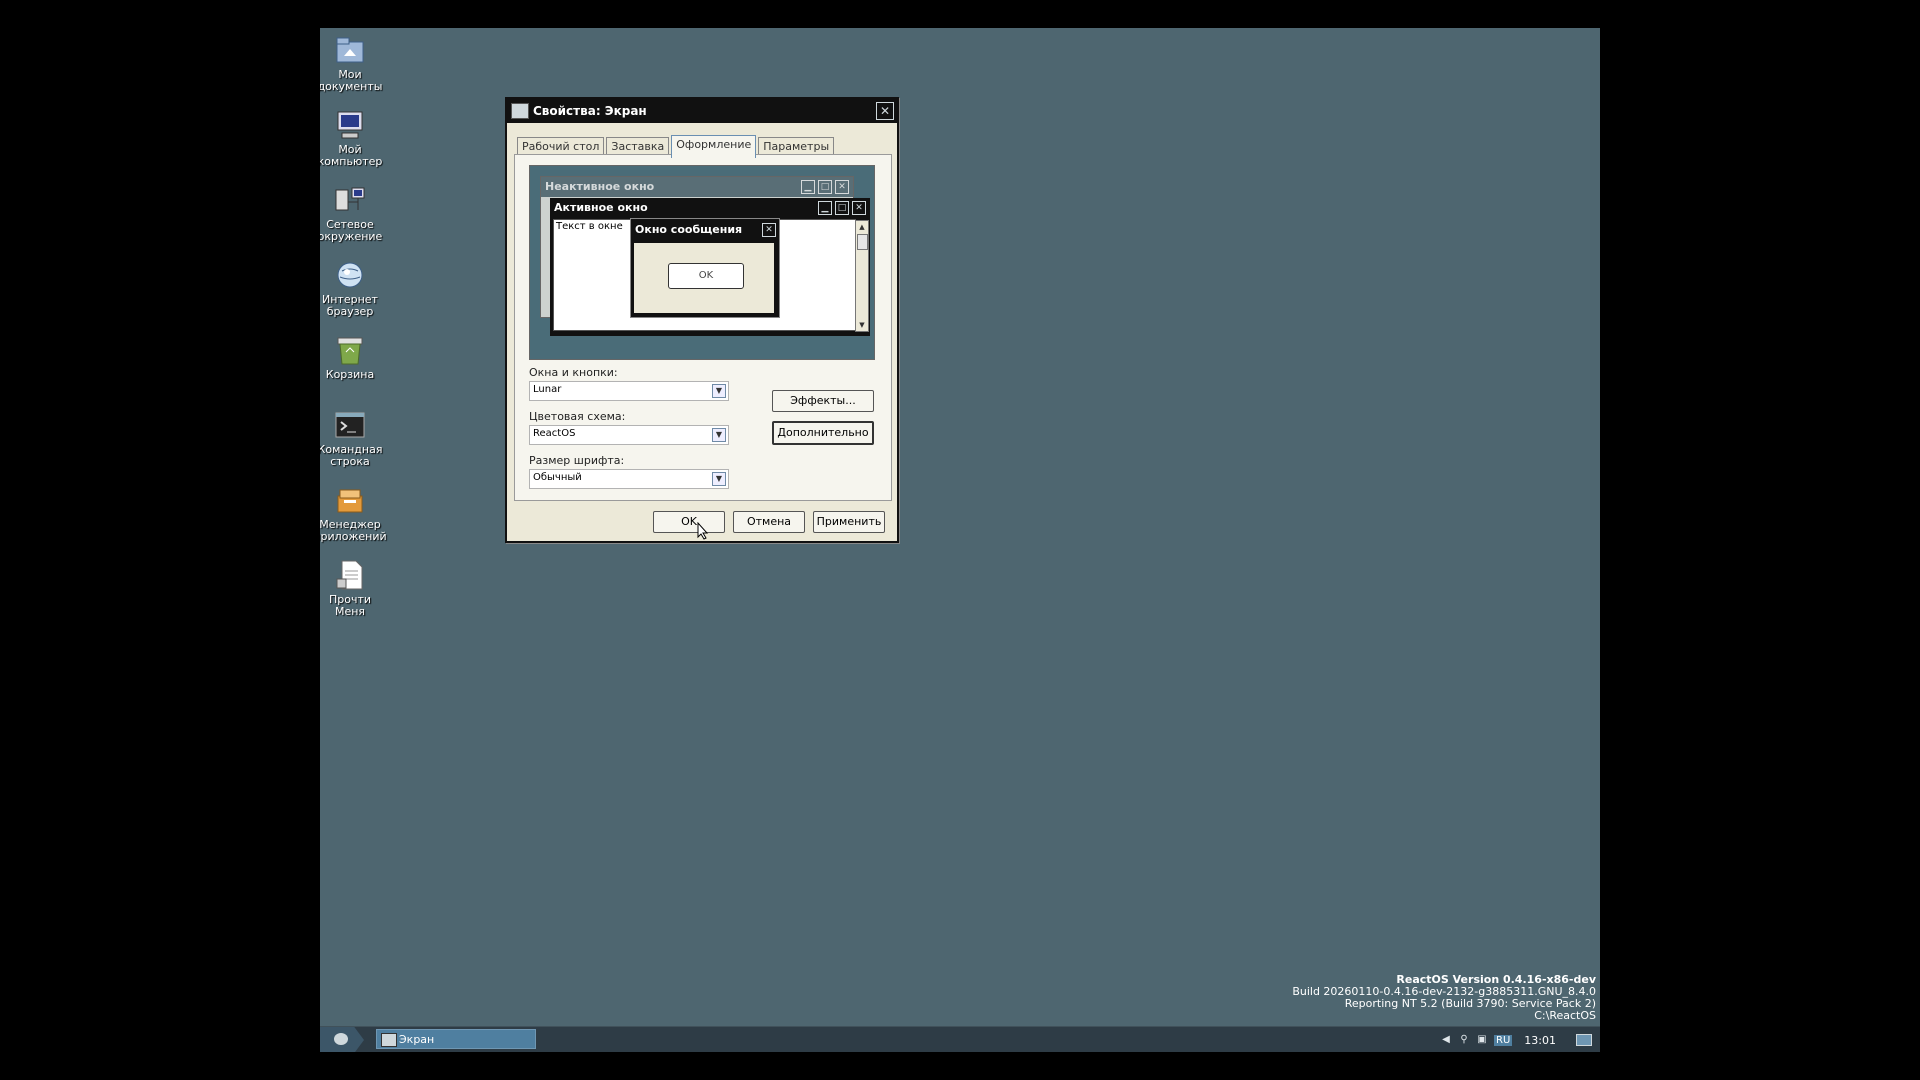 The image size is (1920, 1080). Describe the element at coordinates (351, 230) in the screenshot. I see `desktop-icon-label: Сетевое окружение` at that location.